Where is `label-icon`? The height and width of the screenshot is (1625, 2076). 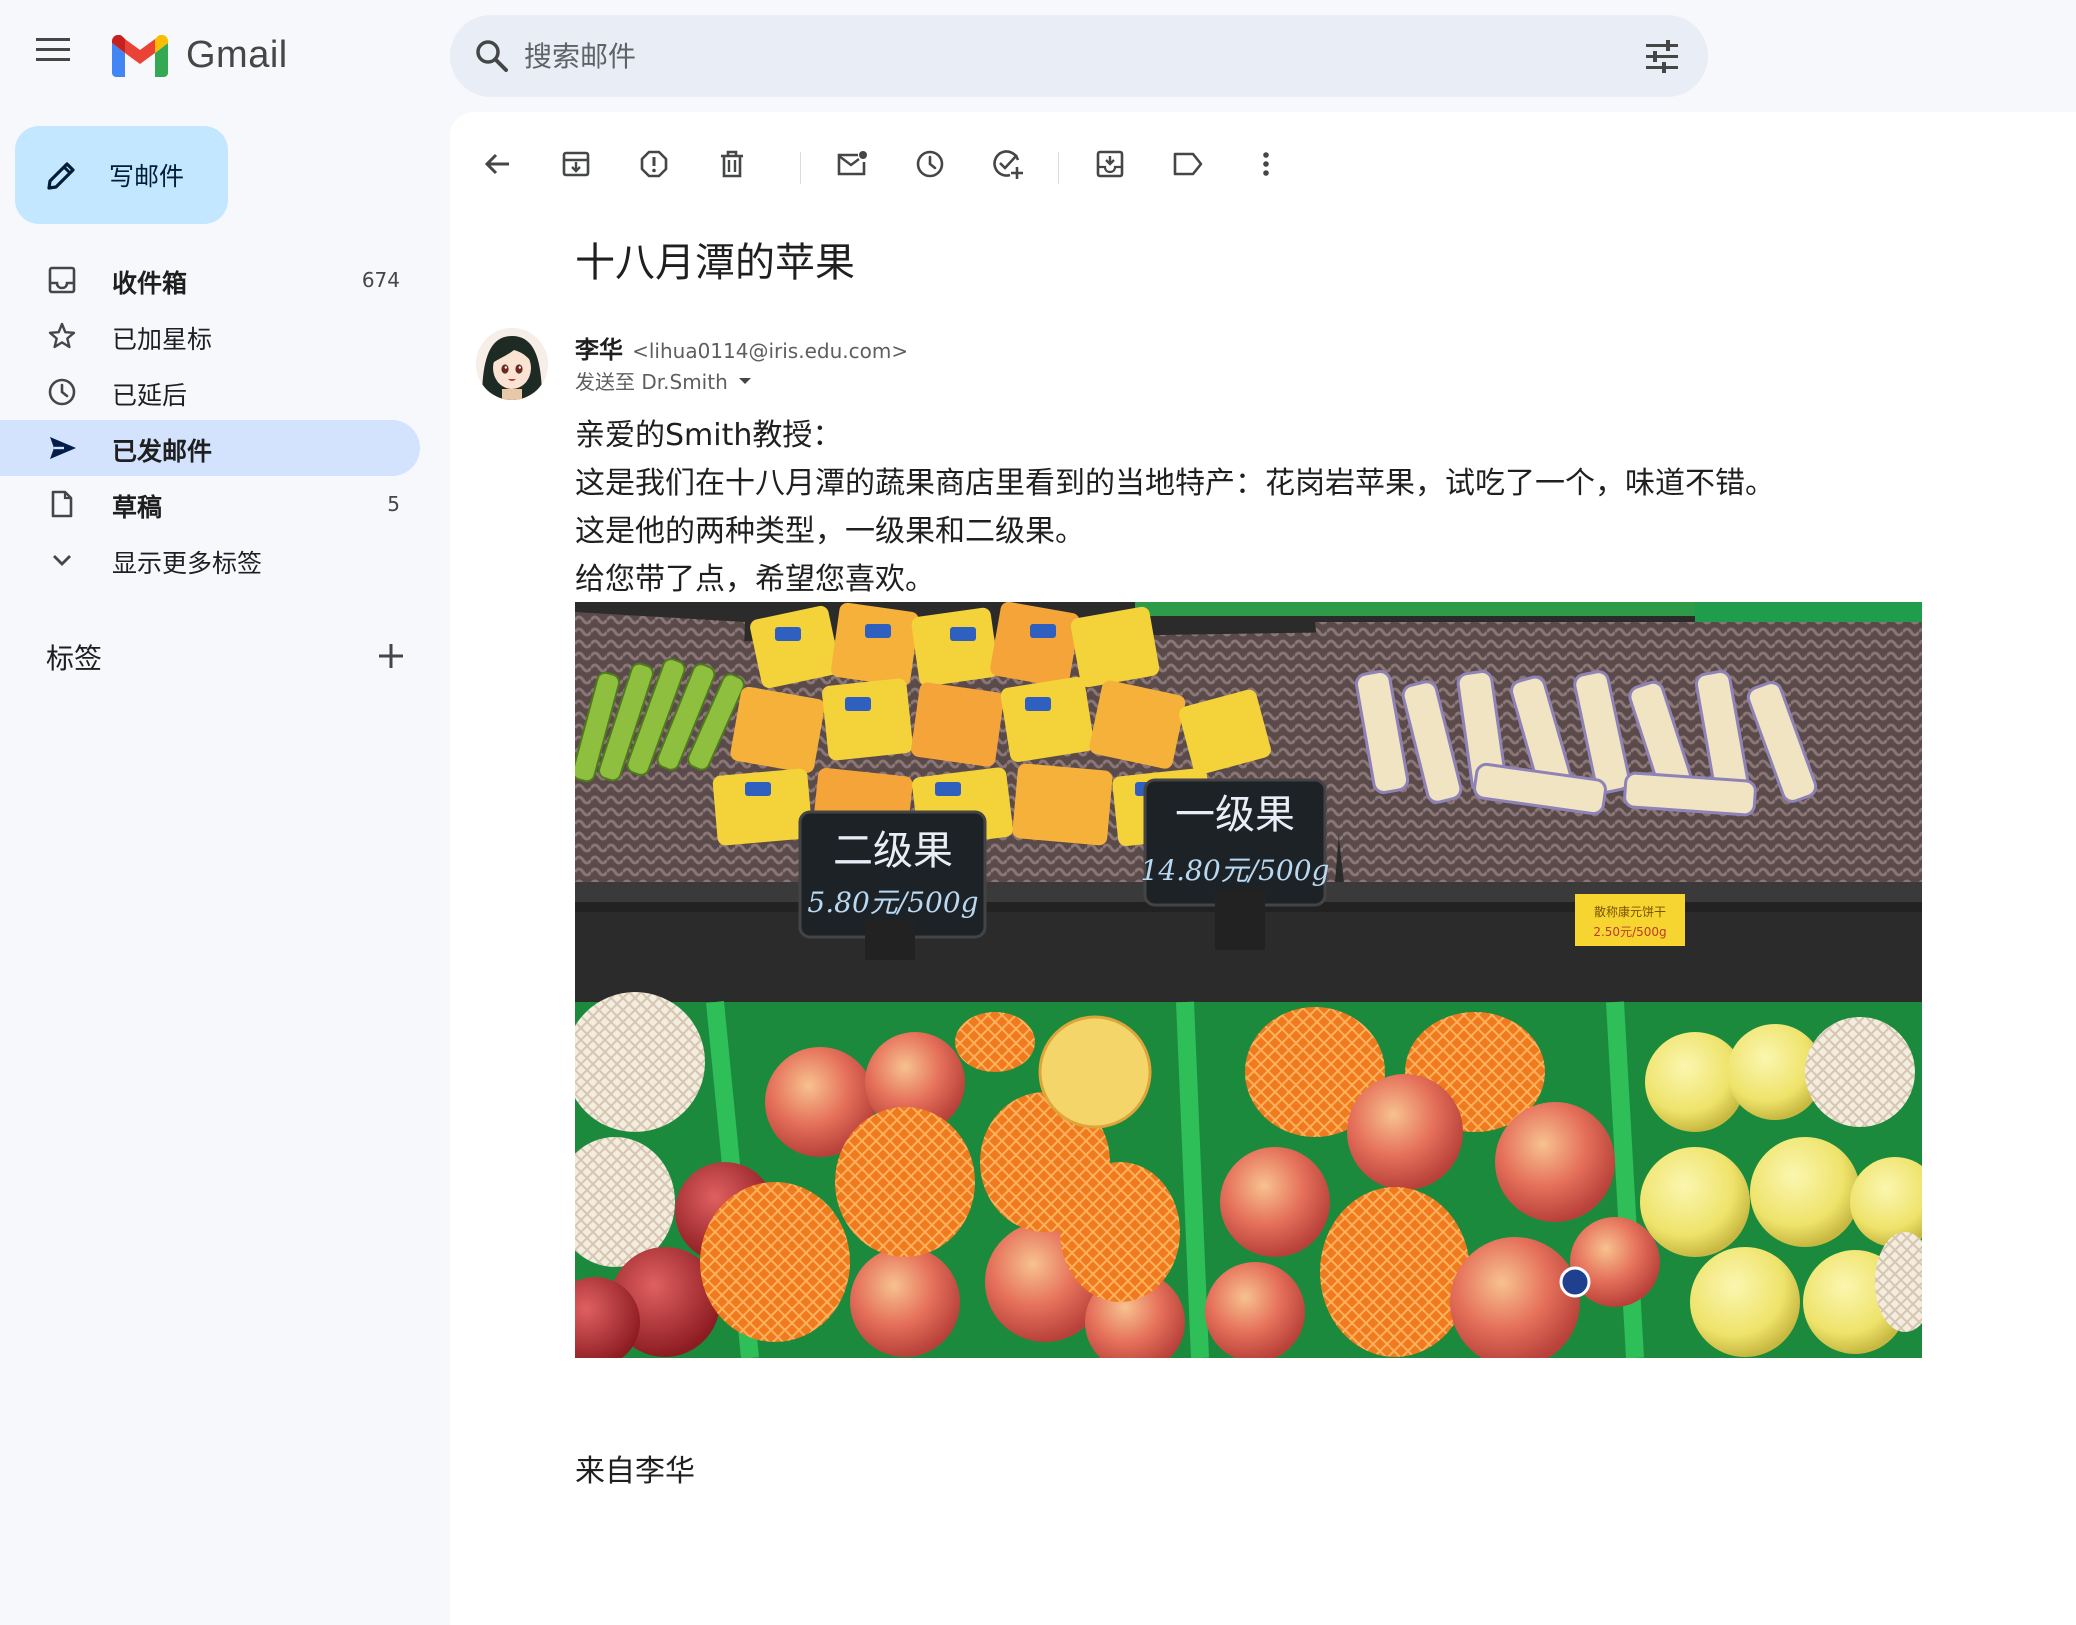
label-icon is located at coordinates (1188, 164).